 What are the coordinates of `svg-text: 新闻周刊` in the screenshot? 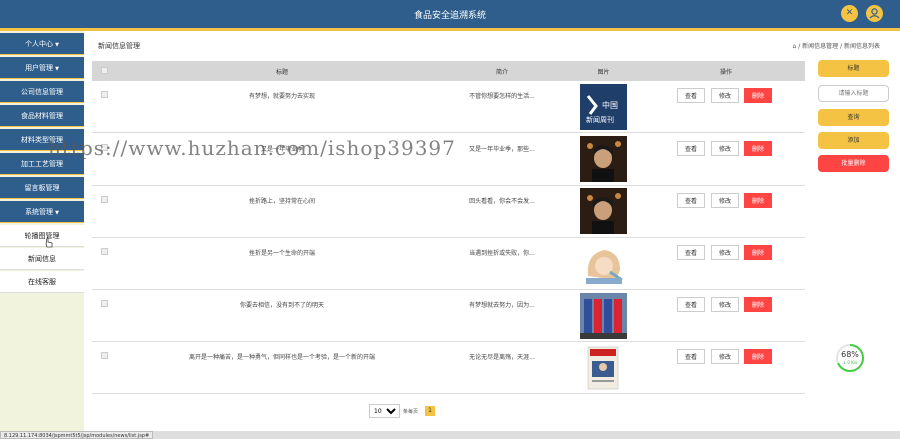 It's located at (600, 119).